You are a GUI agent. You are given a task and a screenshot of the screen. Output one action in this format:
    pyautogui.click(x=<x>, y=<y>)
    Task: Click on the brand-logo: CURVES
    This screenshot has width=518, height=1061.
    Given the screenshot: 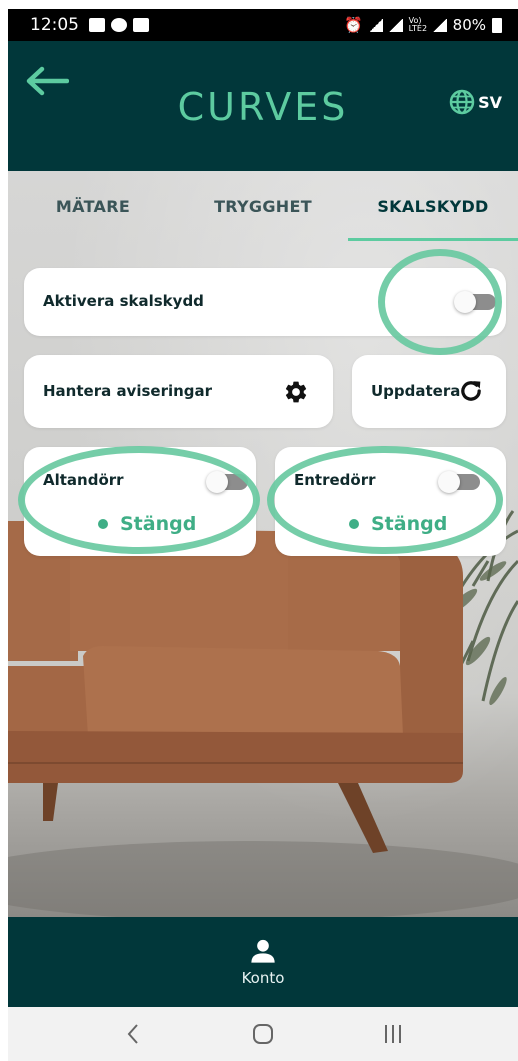 What is the action you would take?
    pyautogui.click(x=263, y=107)
    